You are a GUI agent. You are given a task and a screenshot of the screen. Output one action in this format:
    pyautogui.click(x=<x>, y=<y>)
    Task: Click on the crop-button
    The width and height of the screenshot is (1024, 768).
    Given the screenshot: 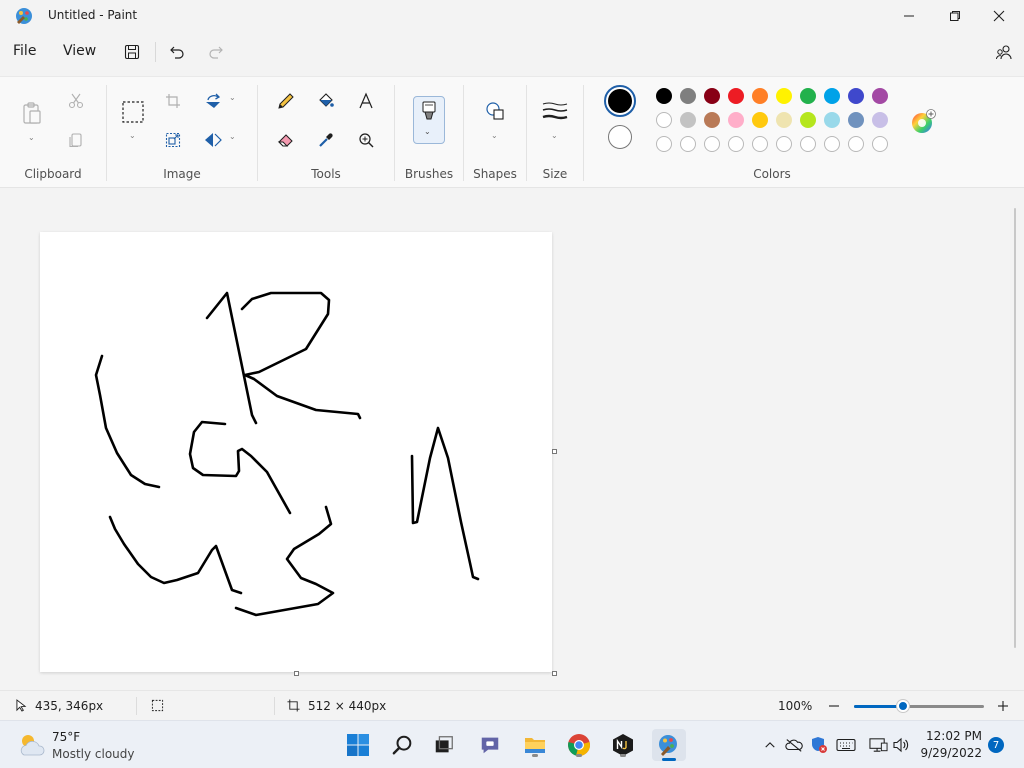 What is the action you would take?
    pyautogui.click(x=173, y=101)
    